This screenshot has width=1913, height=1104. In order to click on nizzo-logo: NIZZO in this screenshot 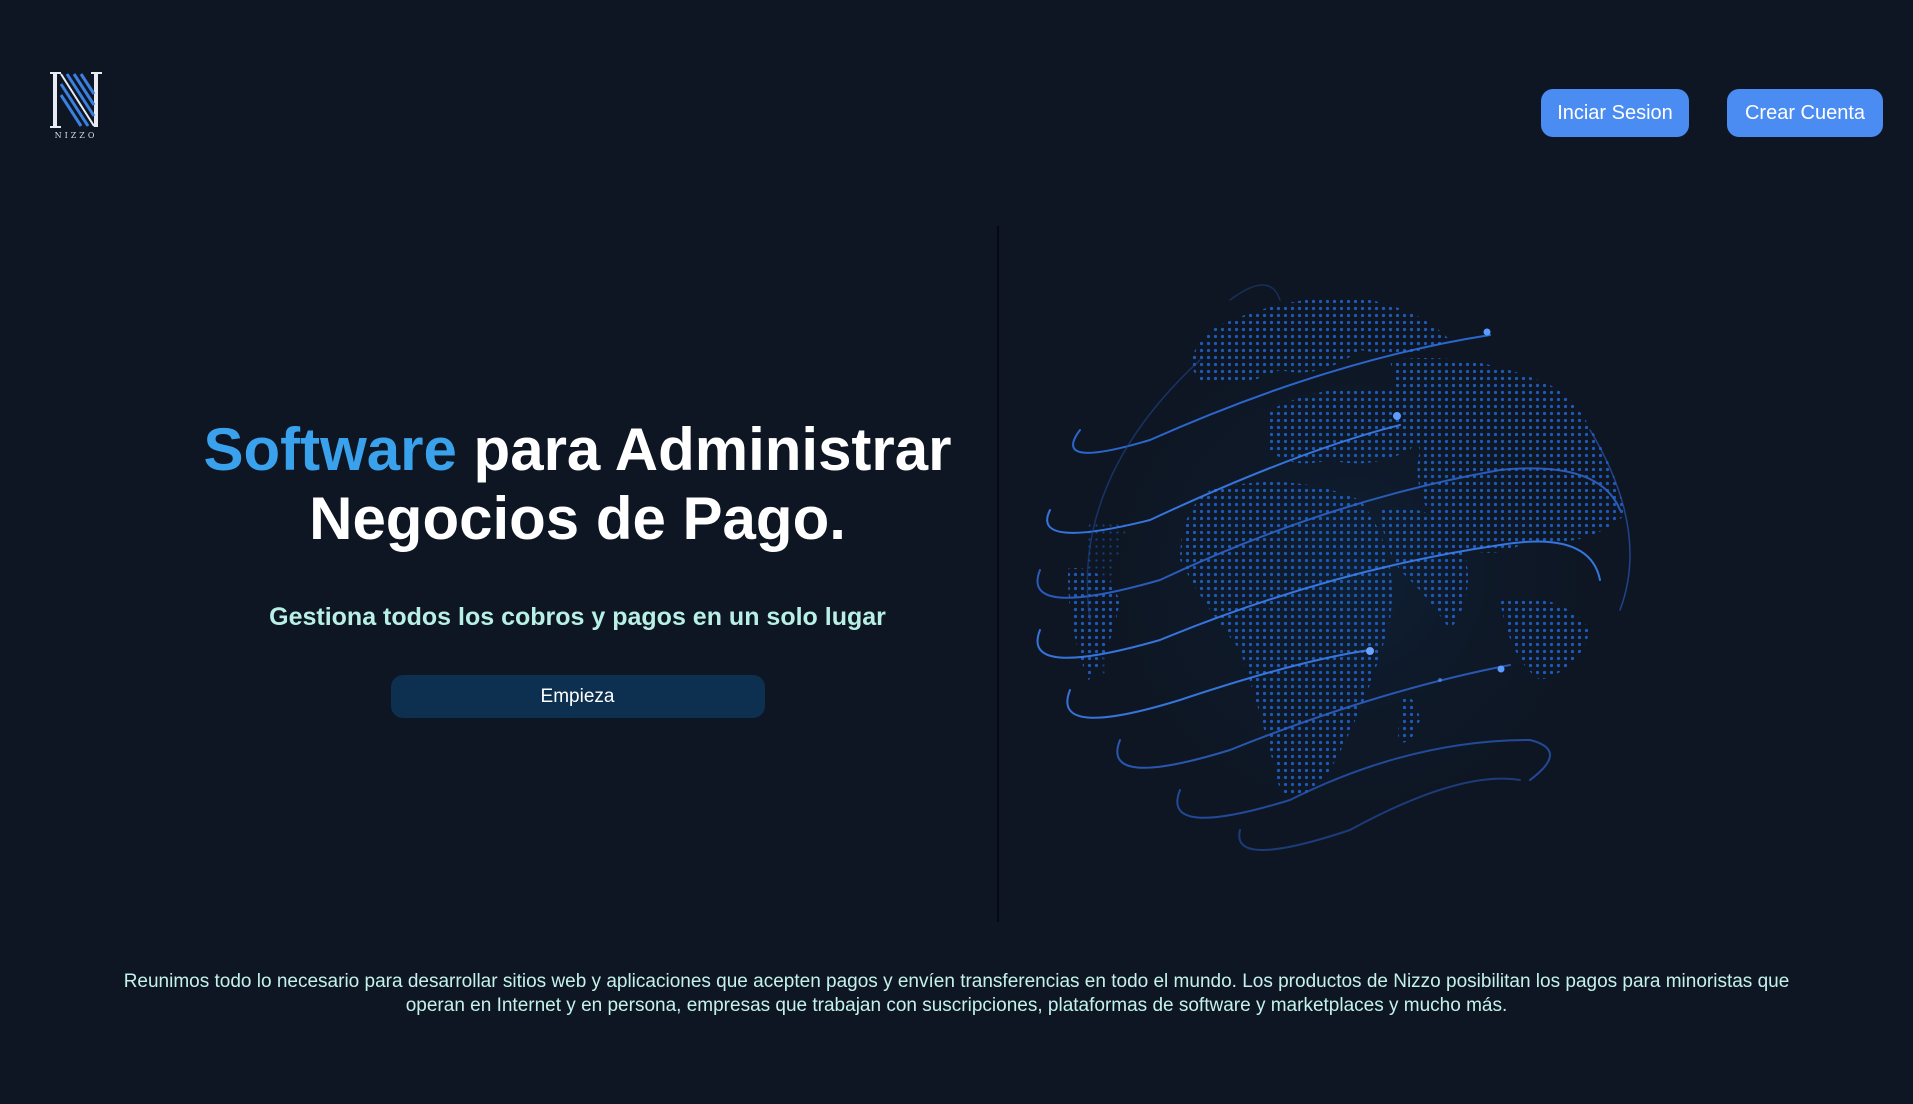, I will do `click(76, 107)`.